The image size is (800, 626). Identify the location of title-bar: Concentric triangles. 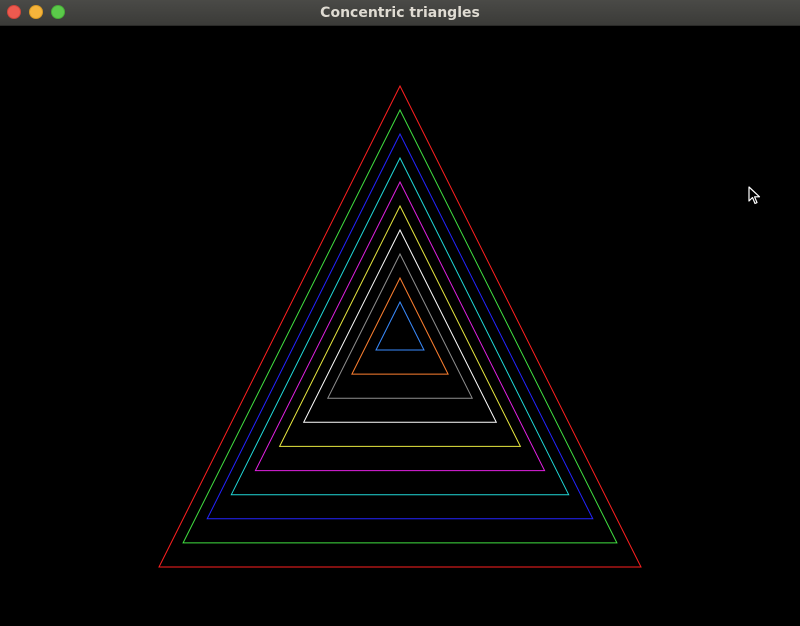
(400, 13).